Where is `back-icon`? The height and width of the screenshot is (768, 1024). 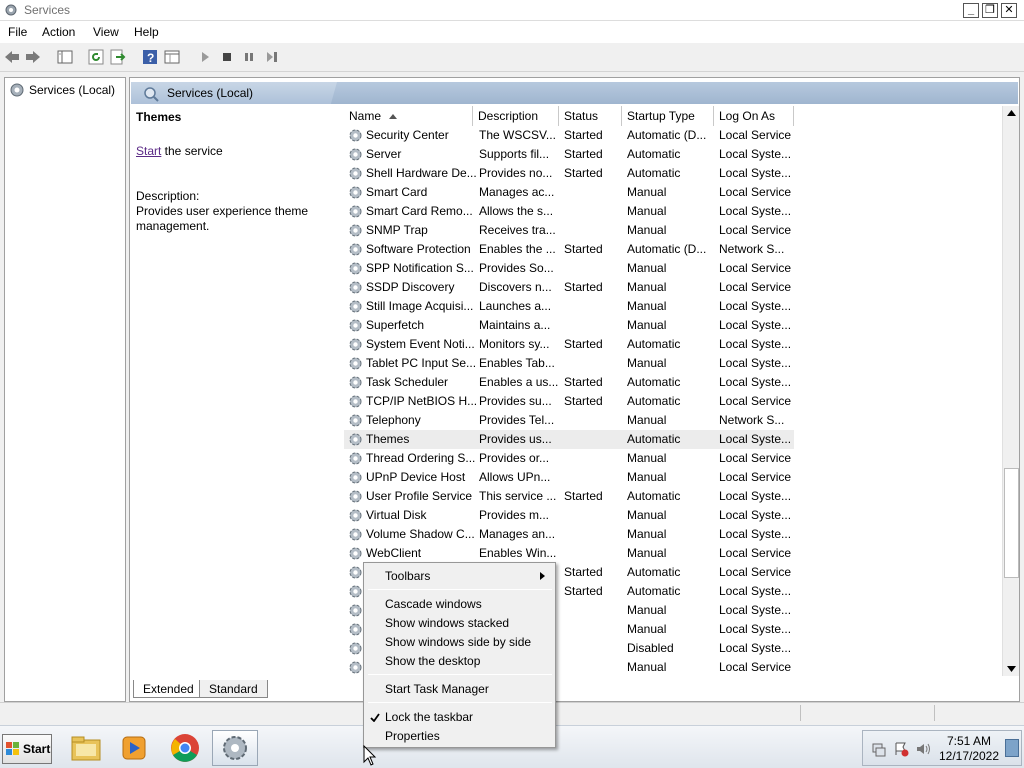
back-icon is located at coordinates (12, 57).